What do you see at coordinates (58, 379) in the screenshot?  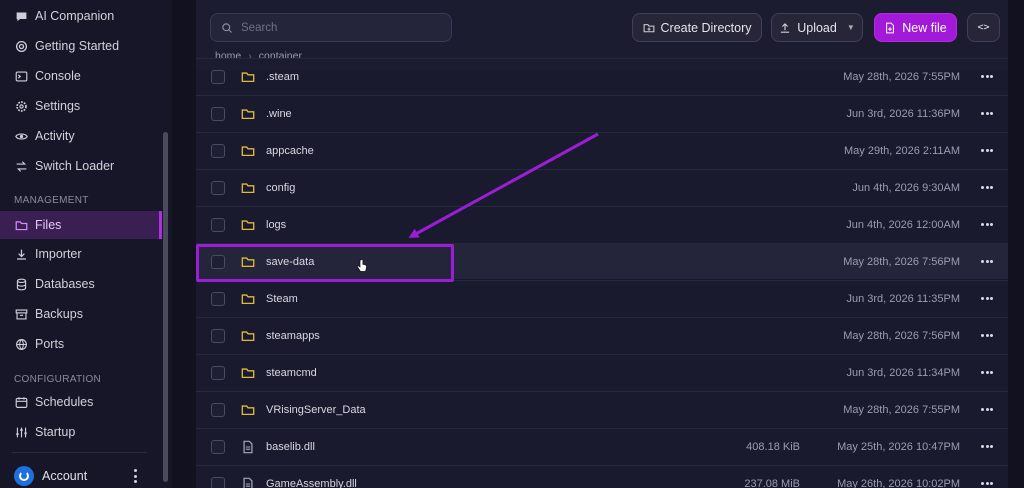 I see `section-configuration: CONFIGURATION` at bounding box center [58, 379].